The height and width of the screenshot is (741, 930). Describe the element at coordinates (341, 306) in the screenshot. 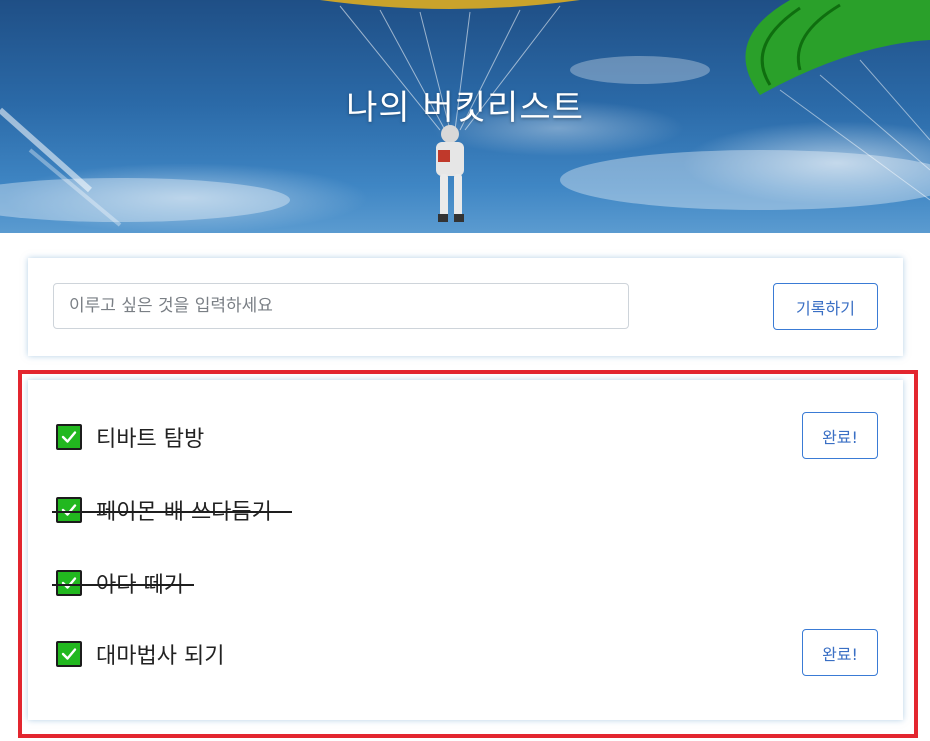

I see `goal-input` at that location.